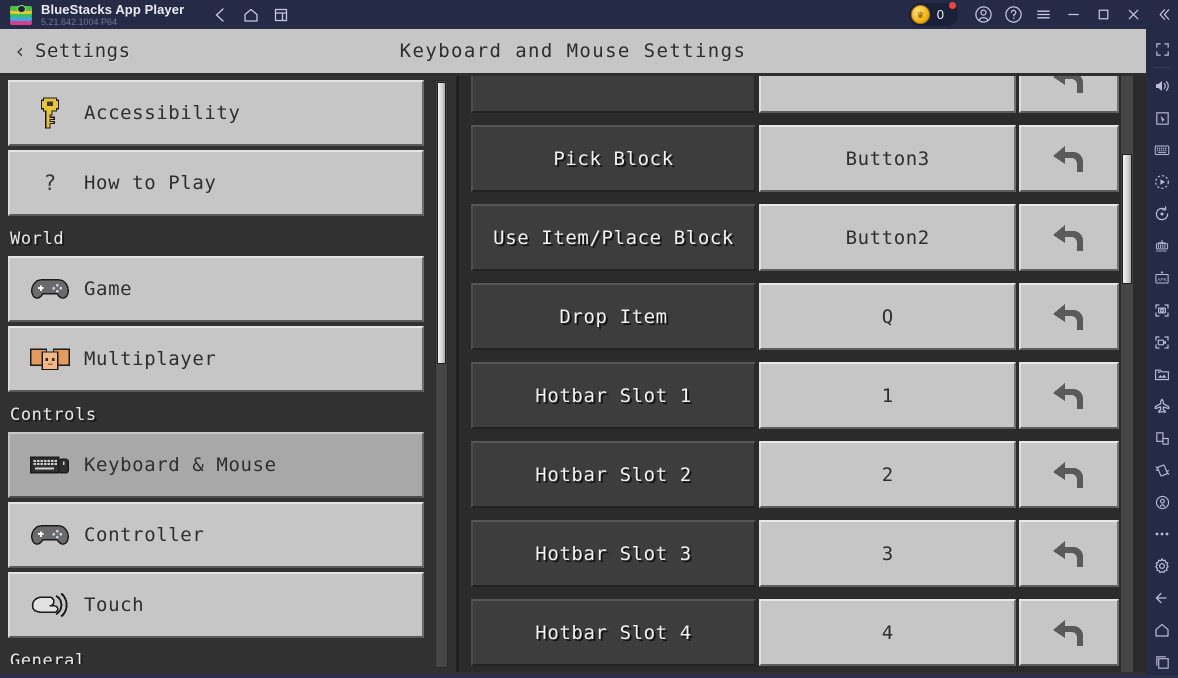 The image size is (1178, 678). Describe the element at coordinates (1162, 150) in the screenshot. I see `keymapping-icon` at that location.